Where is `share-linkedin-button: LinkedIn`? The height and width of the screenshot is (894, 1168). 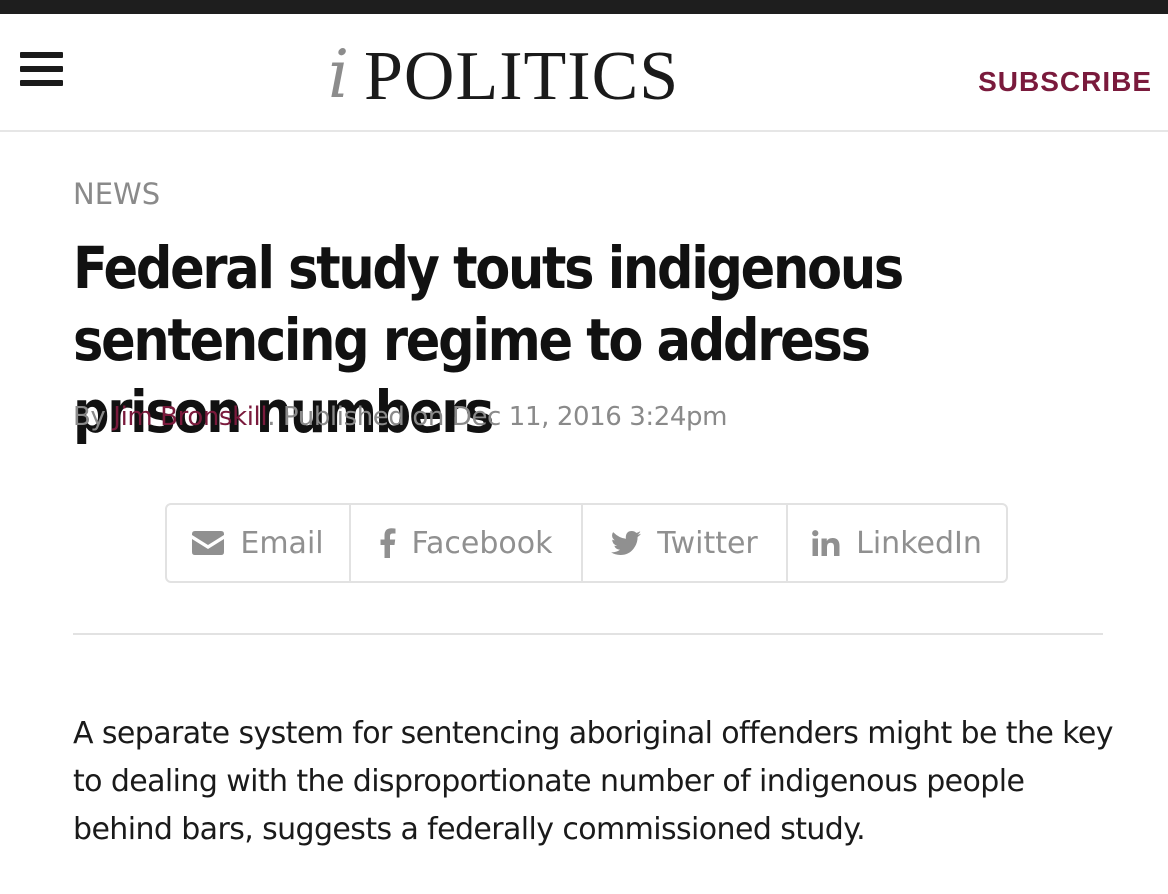
share-linkedin-button: LinkedIn is located at coordinates (897, 543).